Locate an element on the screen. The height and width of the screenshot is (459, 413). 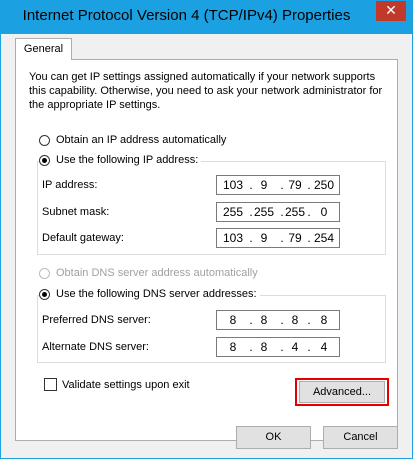
gateway-octet-2: 9 is located at coordinates (264, 238).